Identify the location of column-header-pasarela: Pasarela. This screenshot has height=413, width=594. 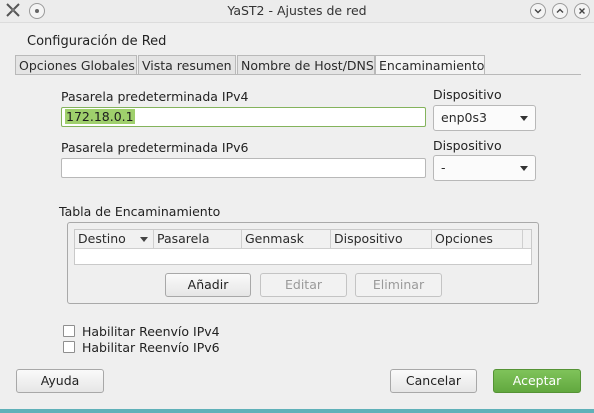
(198, 239).